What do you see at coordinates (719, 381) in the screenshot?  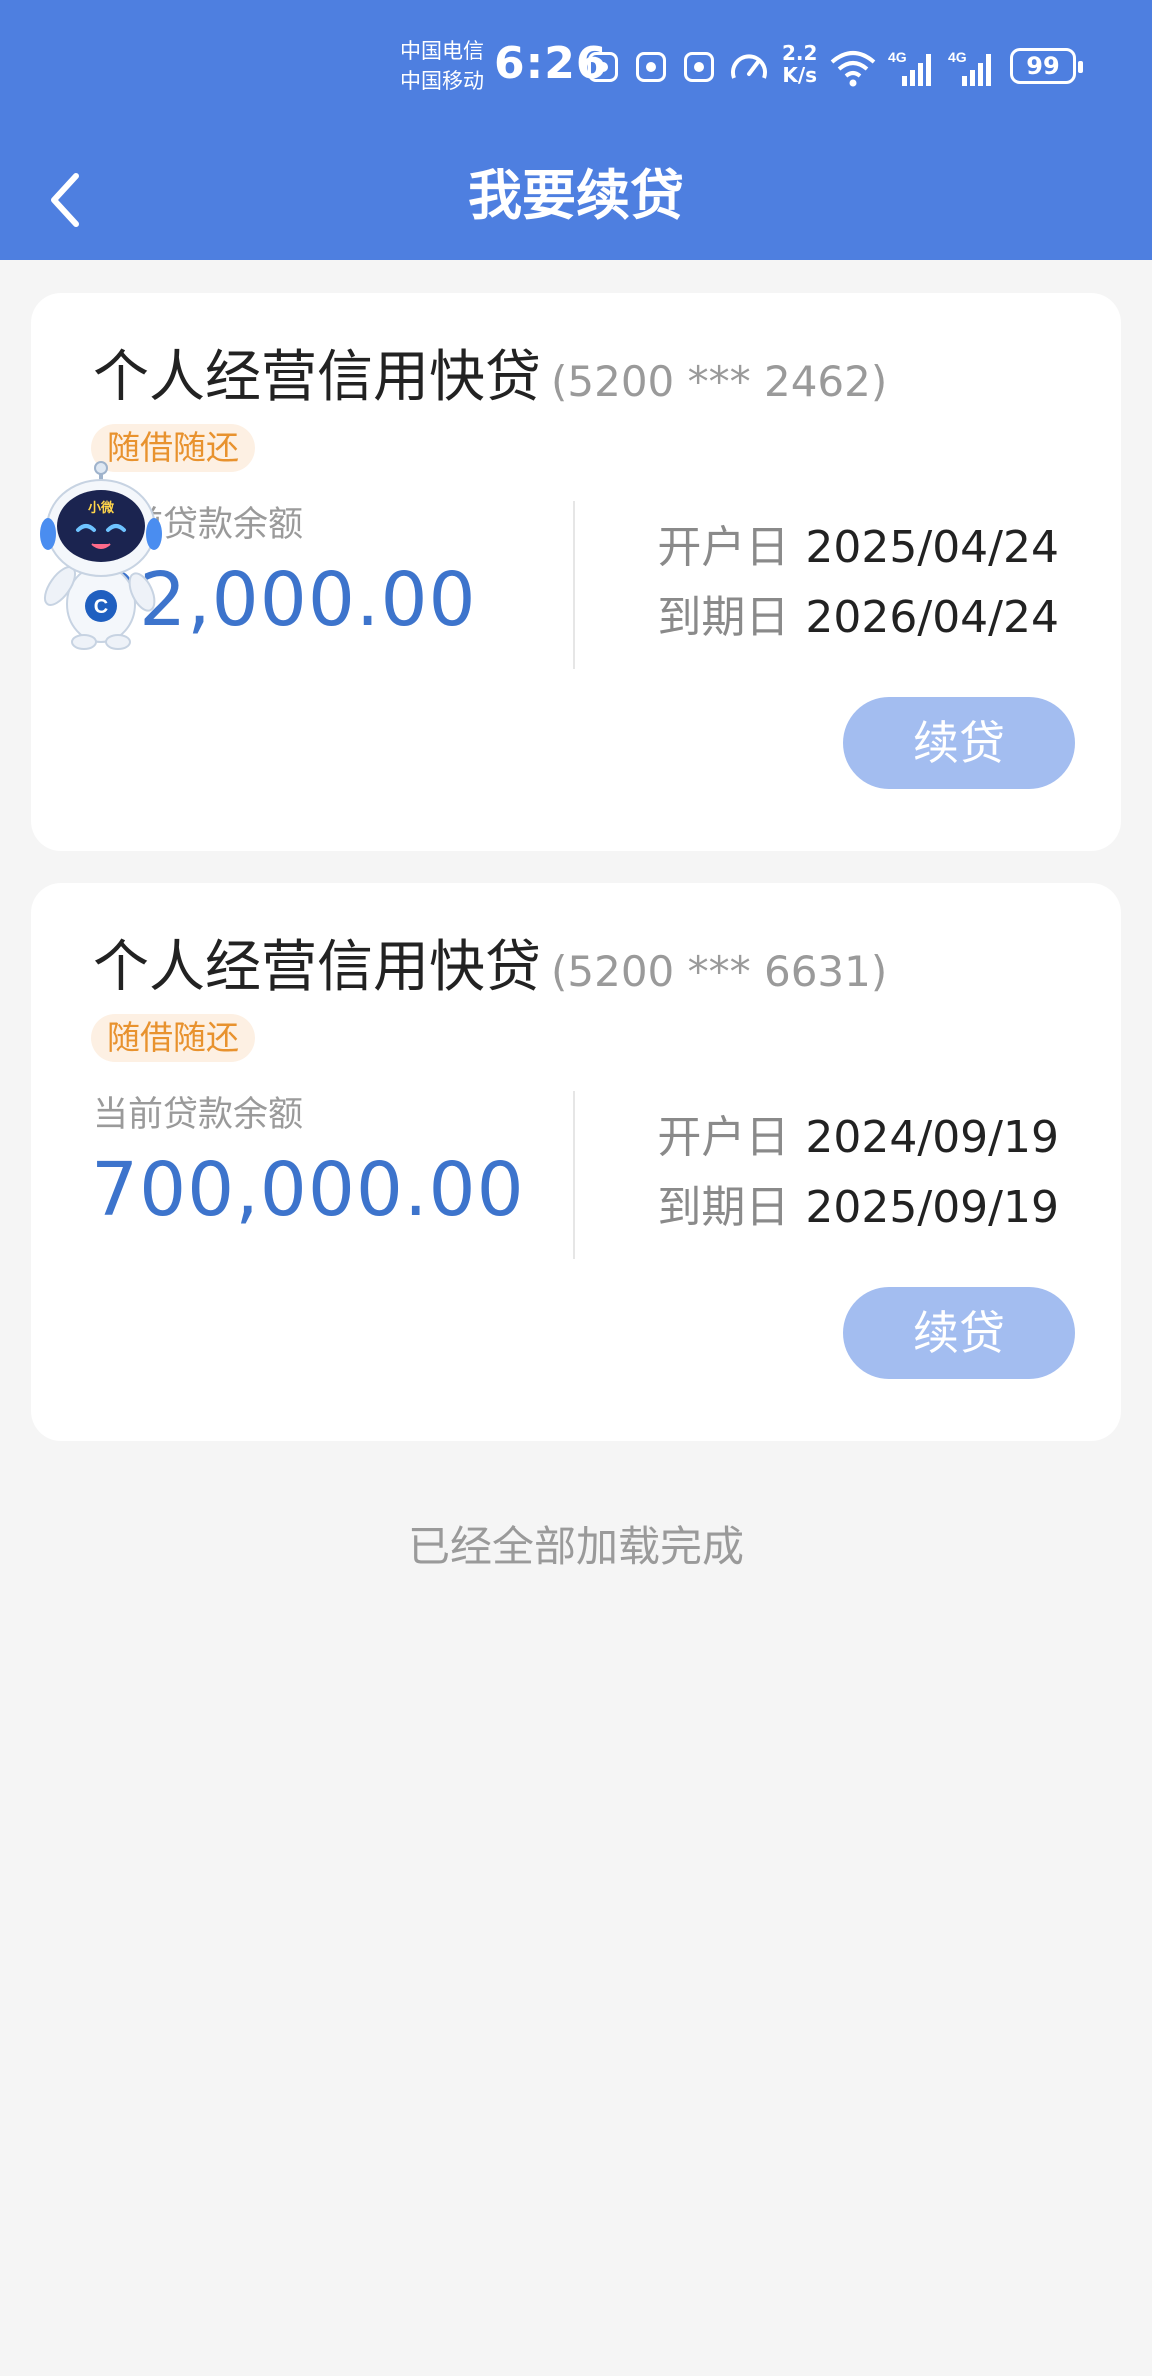 I see `loan-account-number: (5200 *** 2462)` at bounding box center [719, 381].